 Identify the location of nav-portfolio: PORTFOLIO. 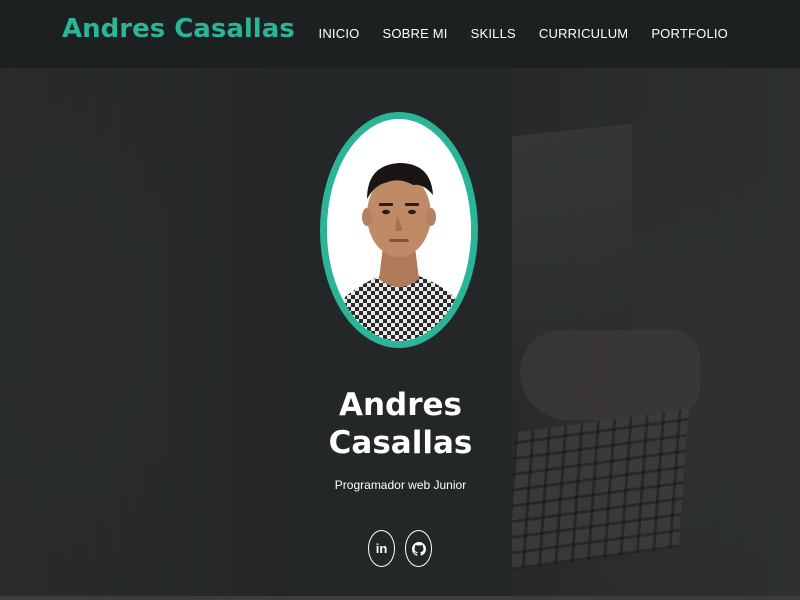
(689, 33).